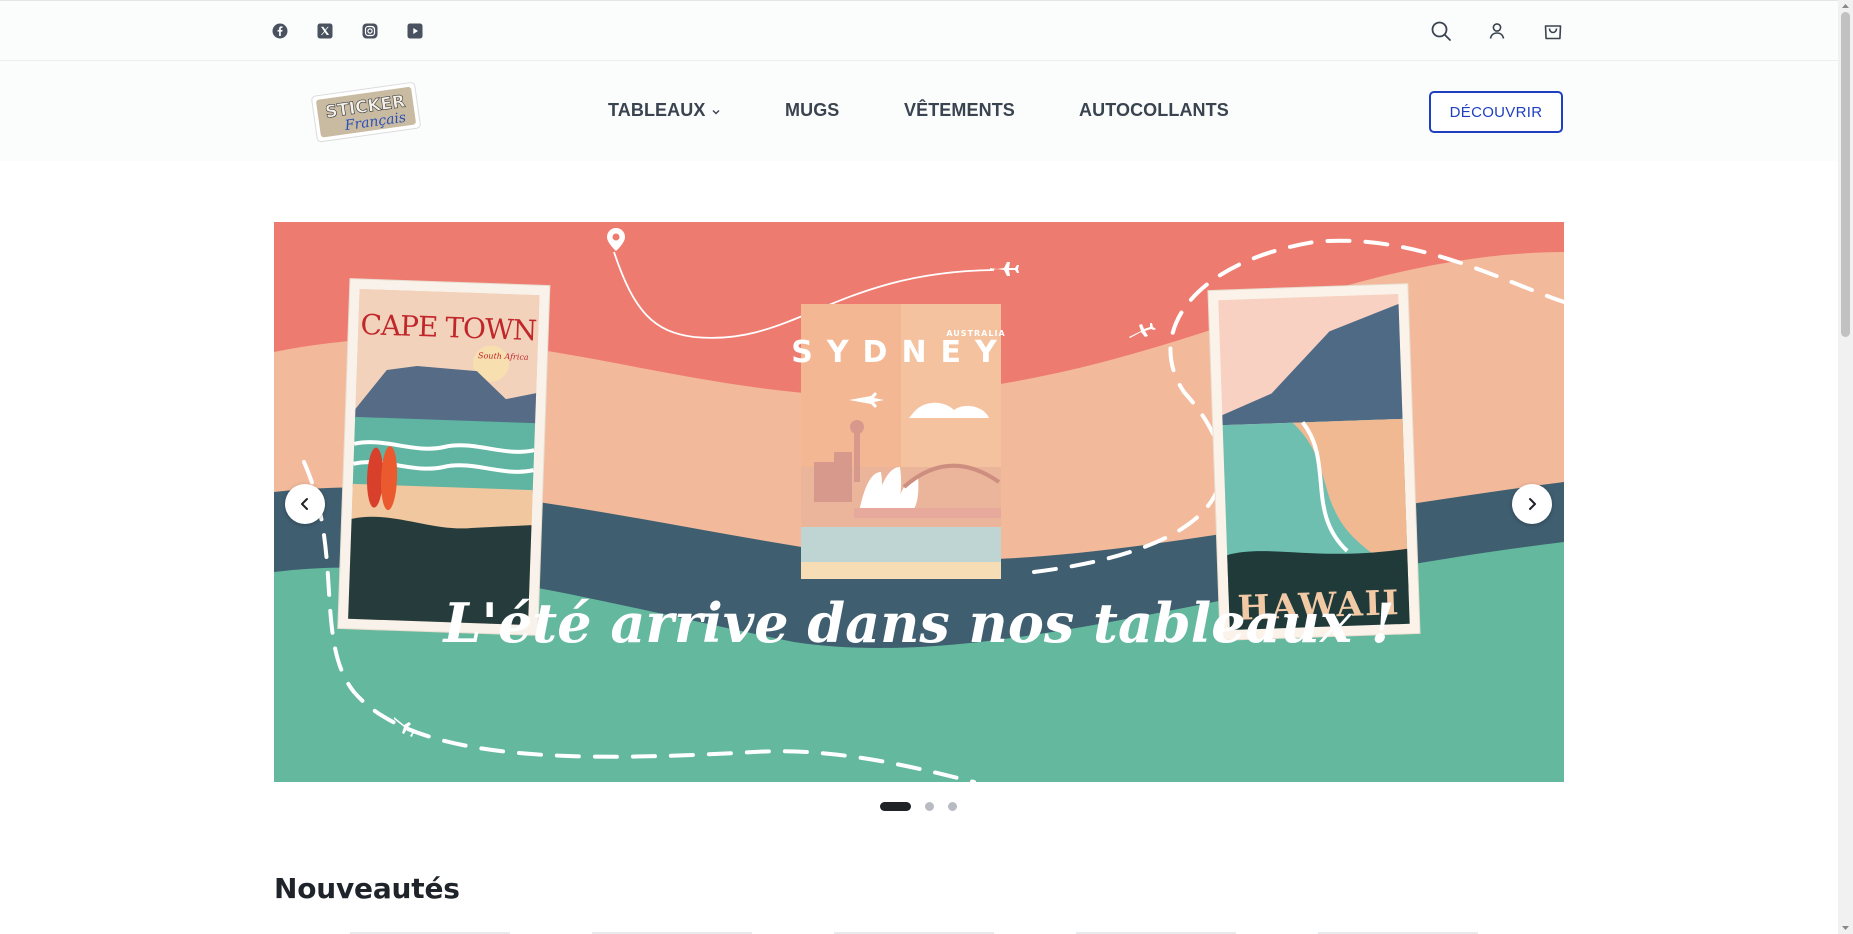  I want to click on nav-vetements: VÊTEMENTS, so click(991, 110).